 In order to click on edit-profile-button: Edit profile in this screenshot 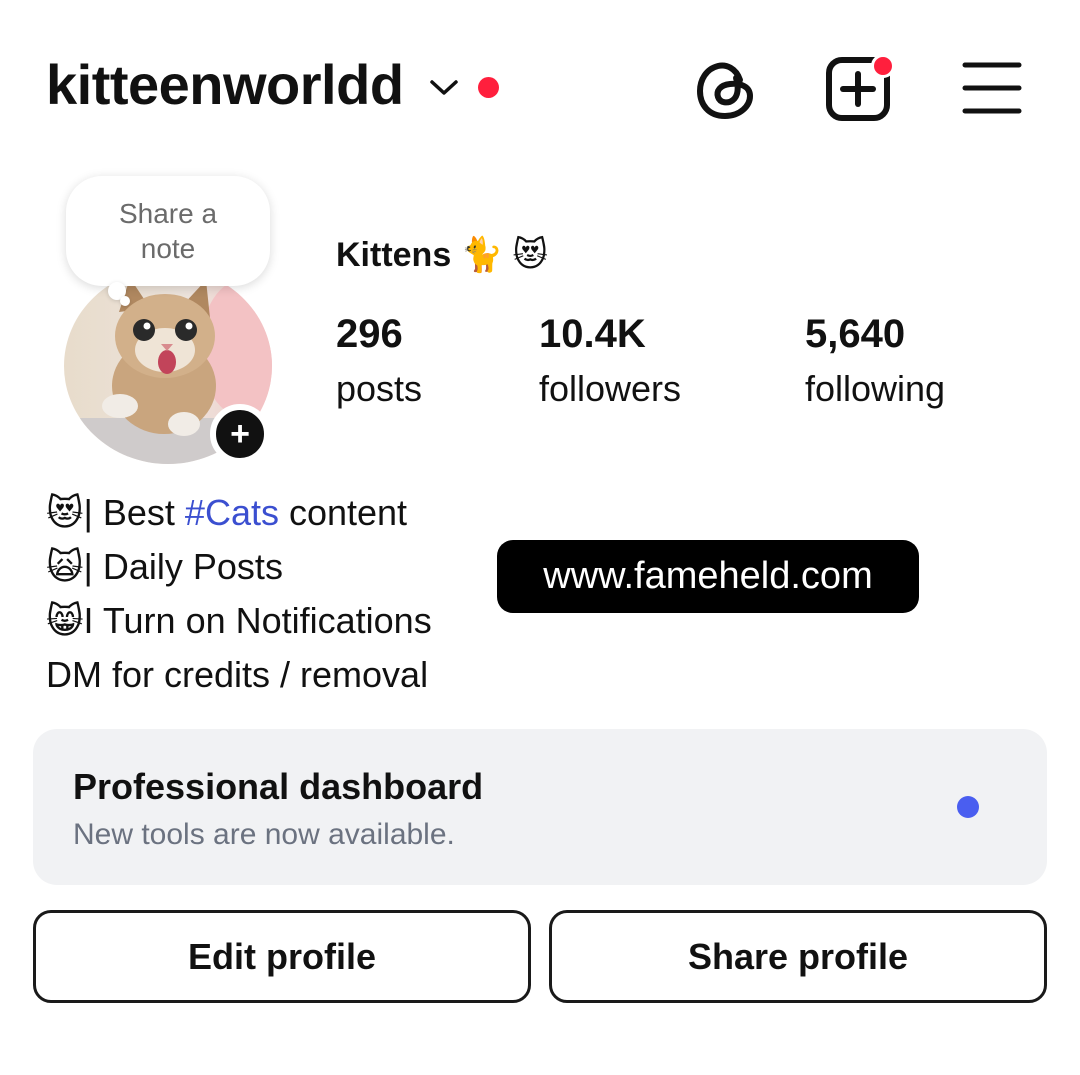, I will do `click(282, 956)`.